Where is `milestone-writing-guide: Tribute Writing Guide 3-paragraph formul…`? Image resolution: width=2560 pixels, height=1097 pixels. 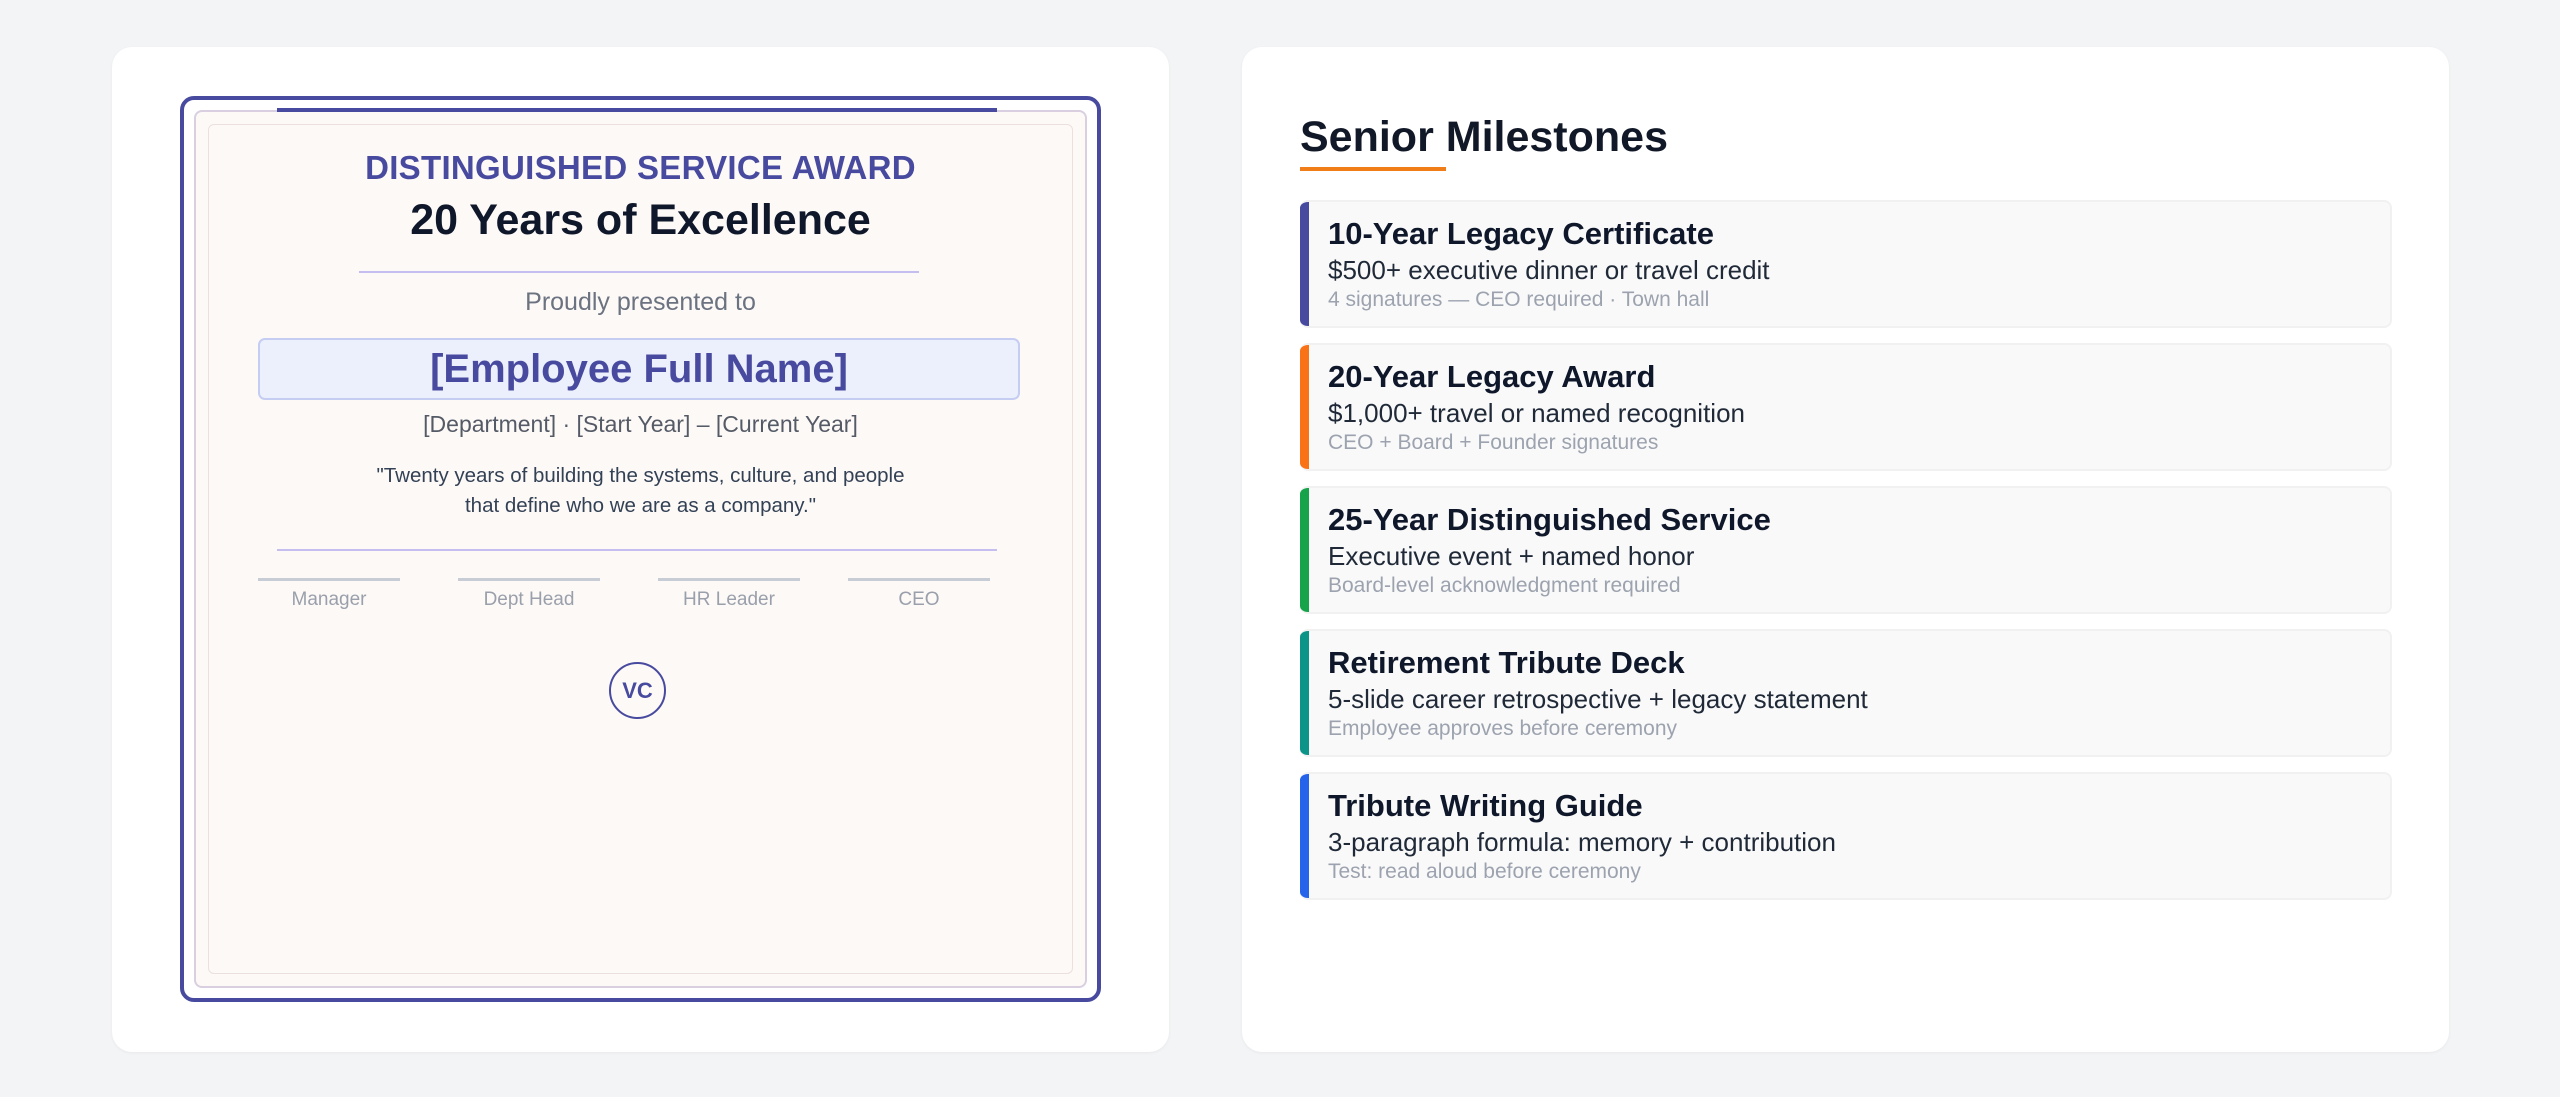 milestone-writing-guide: Tribute Writing Guide 3-paragraph formul… is located at coordinates (1846, 836).